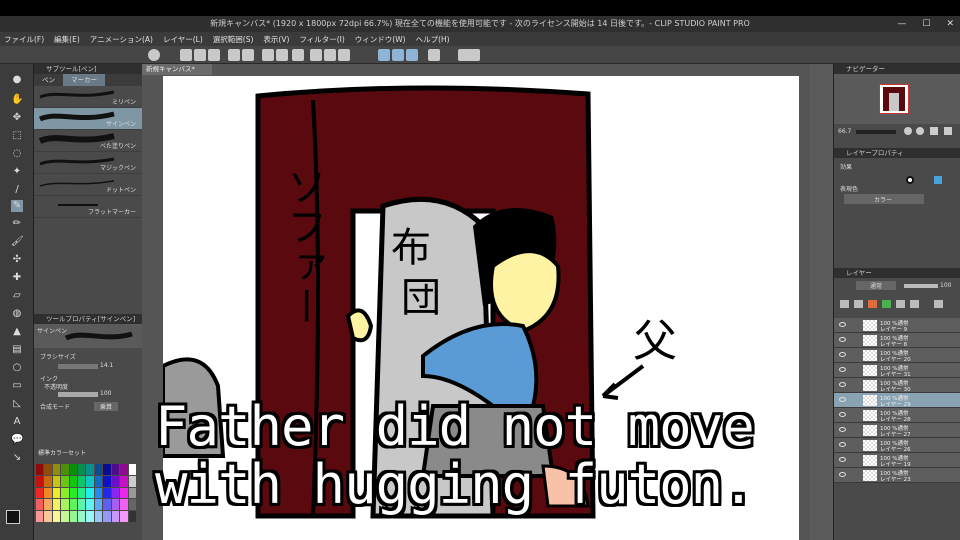  I want to click on brush-sign-pen: サインペン, so click(88, 119).